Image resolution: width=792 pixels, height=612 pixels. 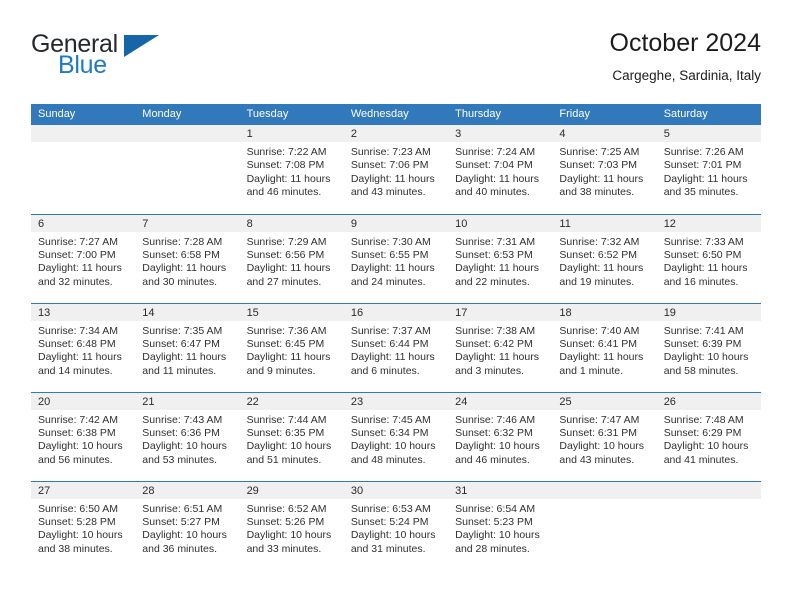 What do you see at coordinates (708, 133) in the screenshot?
I see `day-number: 5` at bounding box center [708, 133].